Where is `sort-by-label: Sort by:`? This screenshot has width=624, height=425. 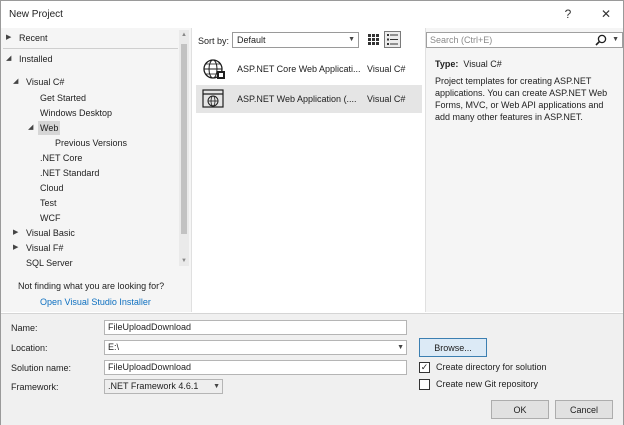 sort-by-label: Sort by: is located at coordinates (214, 41).